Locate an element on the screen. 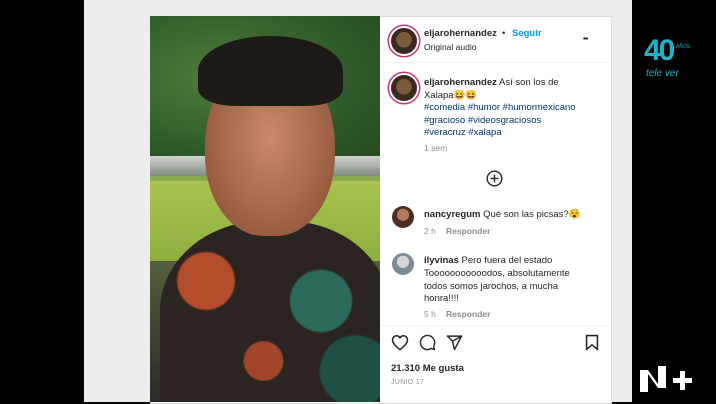 This screenshot has height=404, width=716. follow-button: Seguir is located at coordinates (527, 33).